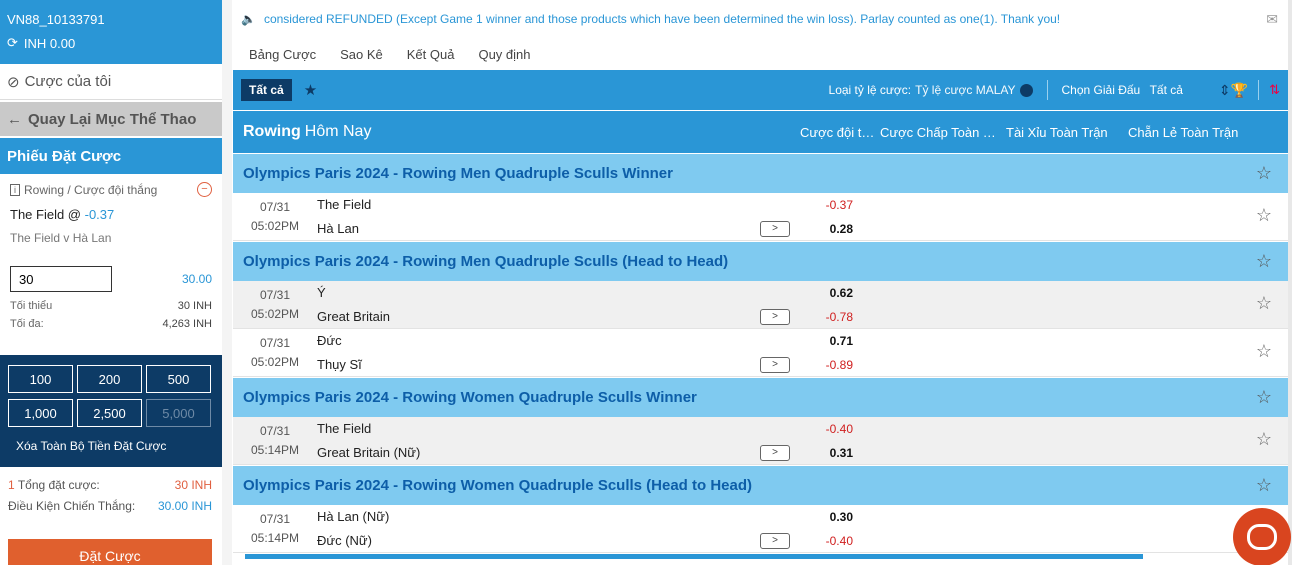 The image size is (1292, 565). What do you see at coordinates (694, 556) in the screenshot?
I see `horizontal-scrollbar` at bounding box center [694, 556].